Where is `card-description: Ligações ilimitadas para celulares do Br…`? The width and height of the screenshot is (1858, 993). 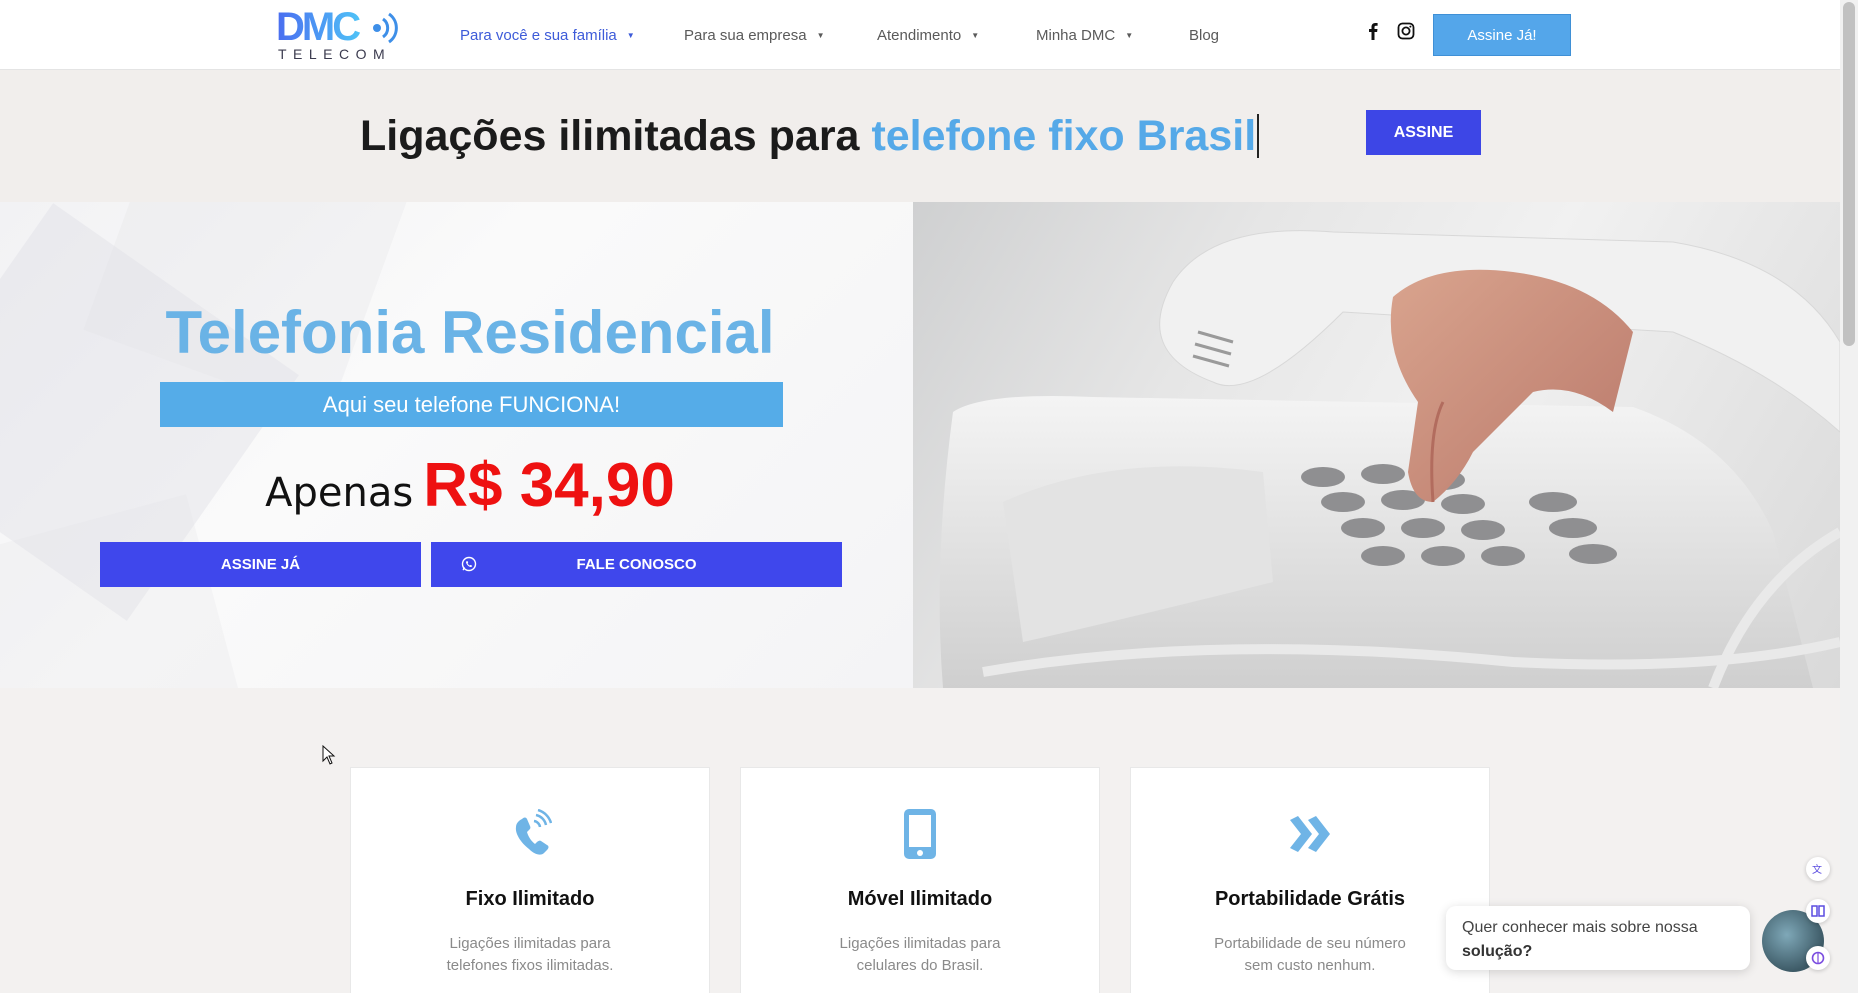 card-description: Ligações ilimitadas para celulares do Br… is located at coordinates (920, 954).